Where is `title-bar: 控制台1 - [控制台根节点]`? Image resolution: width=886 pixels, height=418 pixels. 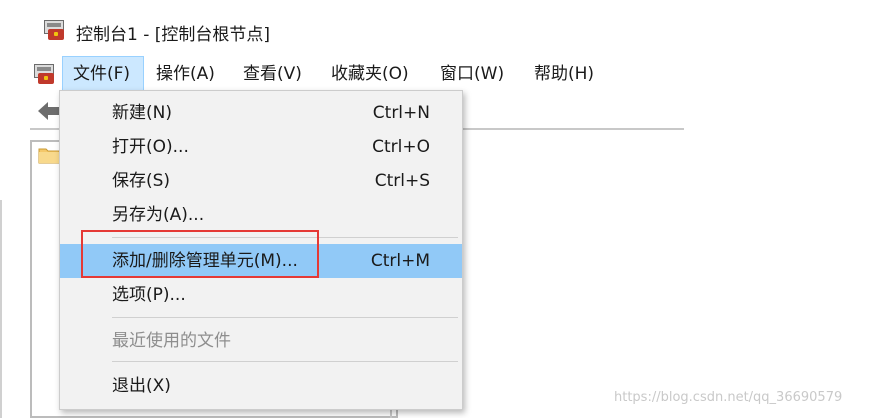 title-bar: 控制台1 - [控制台根节点] is located at coordinates (443, 30).